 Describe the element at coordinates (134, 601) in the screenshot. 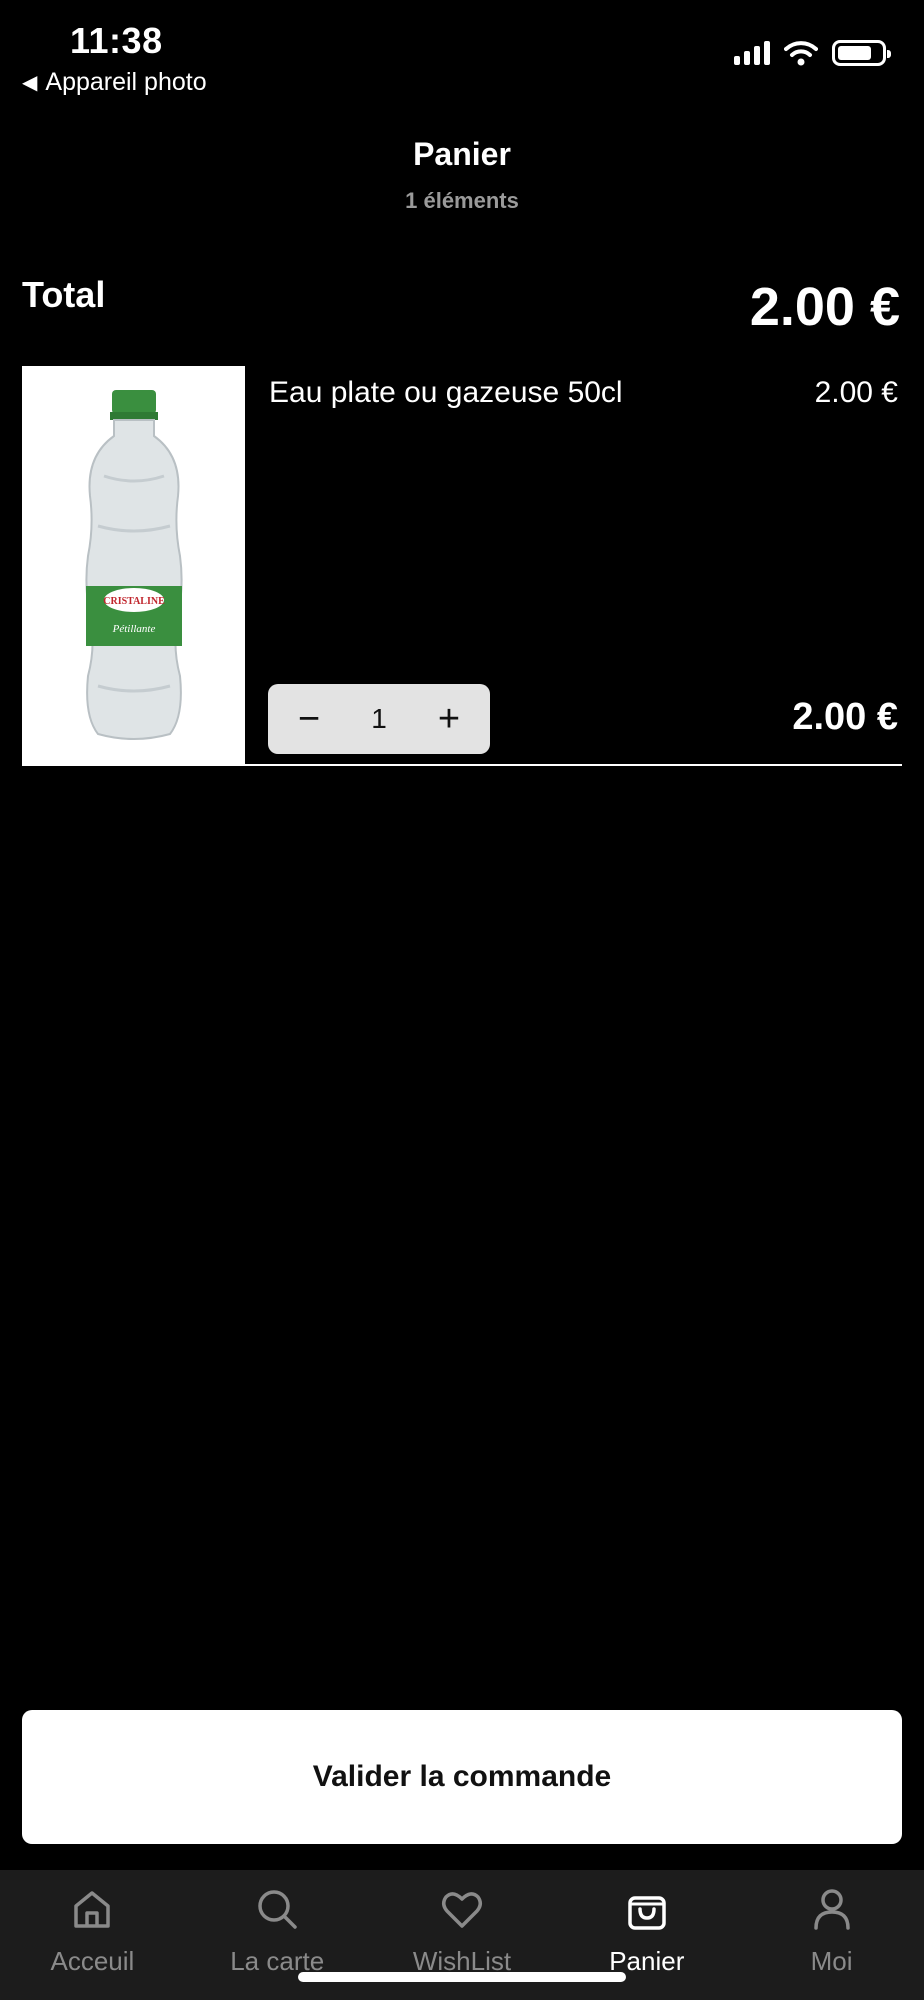

I see `bottle-brand: CRISTALINE` at that location.